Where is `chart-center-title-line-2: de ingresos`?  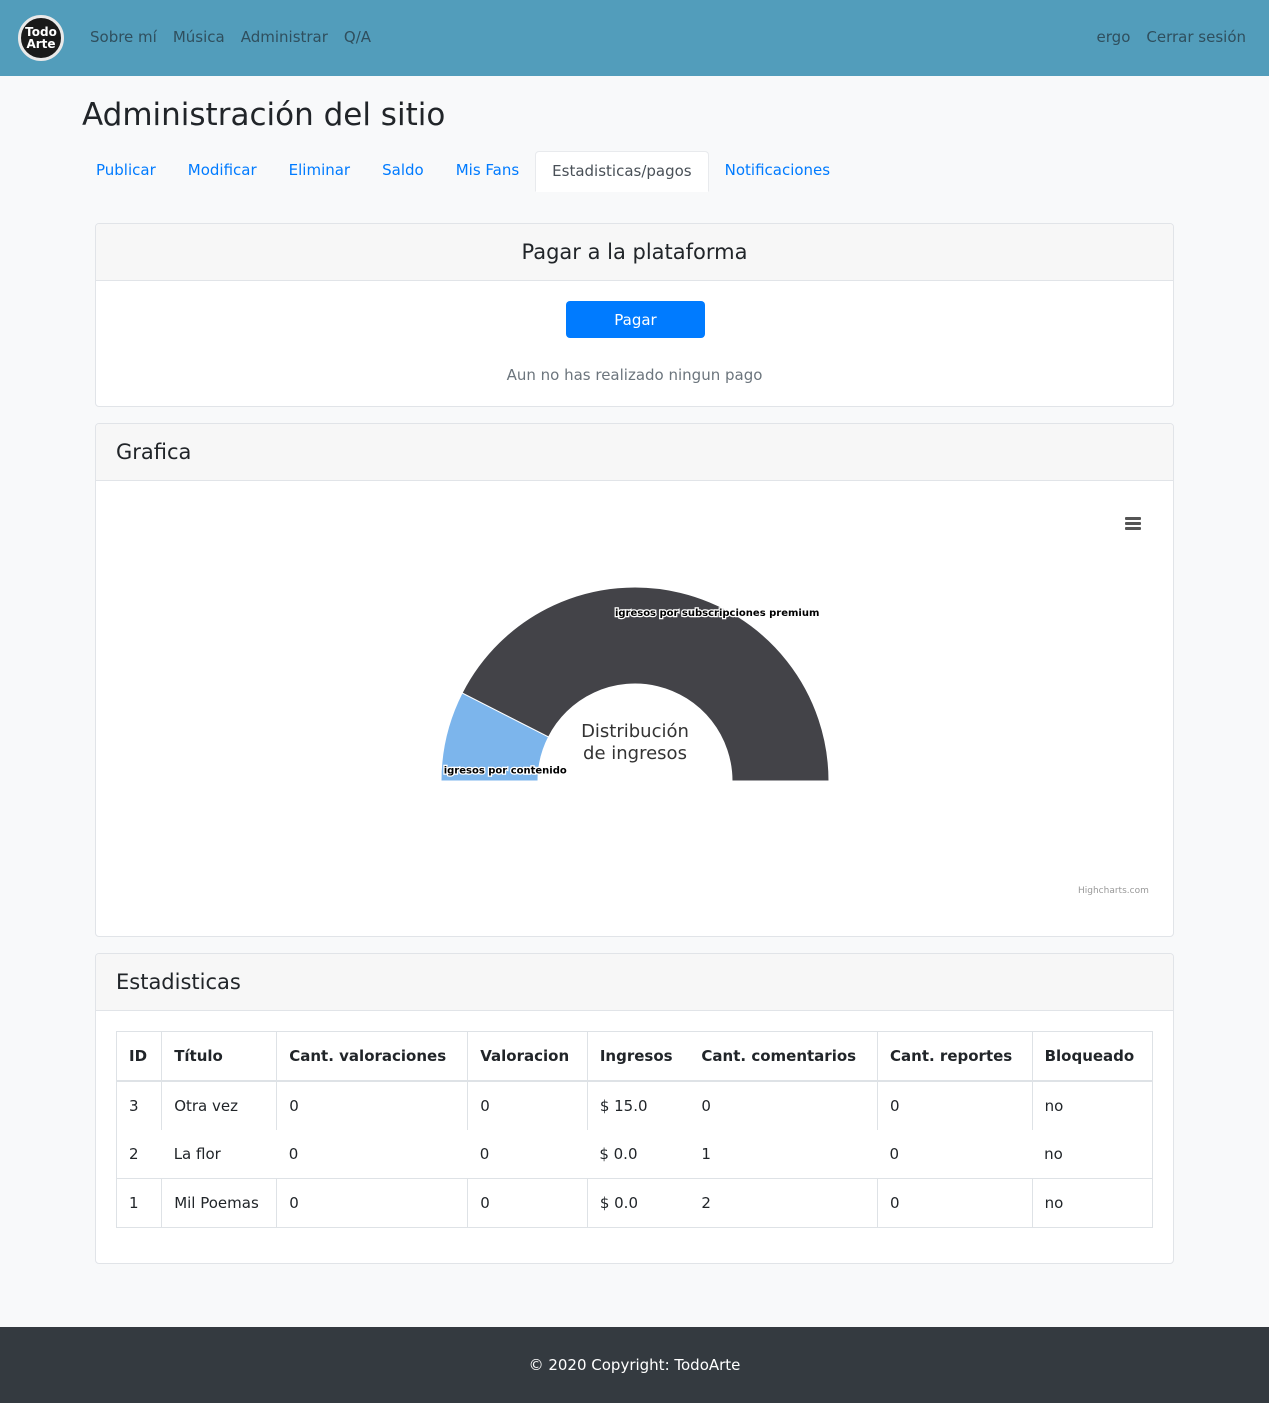 chart-center-title-line-2: de ingresos is located at coordinates (635, 753).